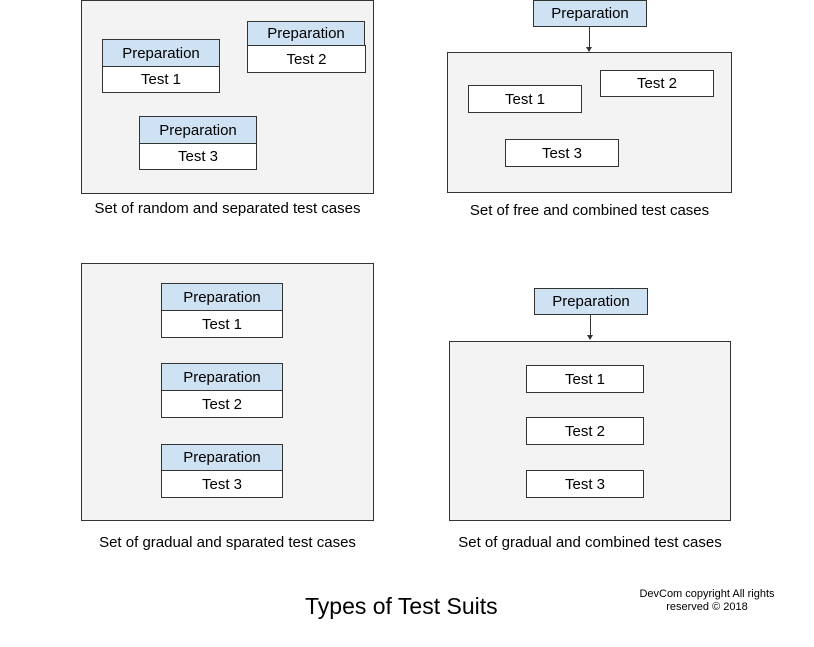 The width and height of the screenshot is (814, 647). What do you see at coordinates (707, 607) in the screenshot?
I see `copyright-line-2: reserved © 2018` at bounding box center [707, 607].